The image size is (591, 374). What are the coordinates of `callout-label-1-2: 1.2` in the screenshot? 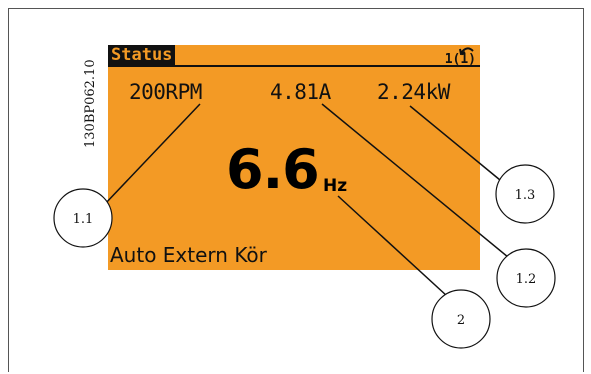 It's located at (526, 279).